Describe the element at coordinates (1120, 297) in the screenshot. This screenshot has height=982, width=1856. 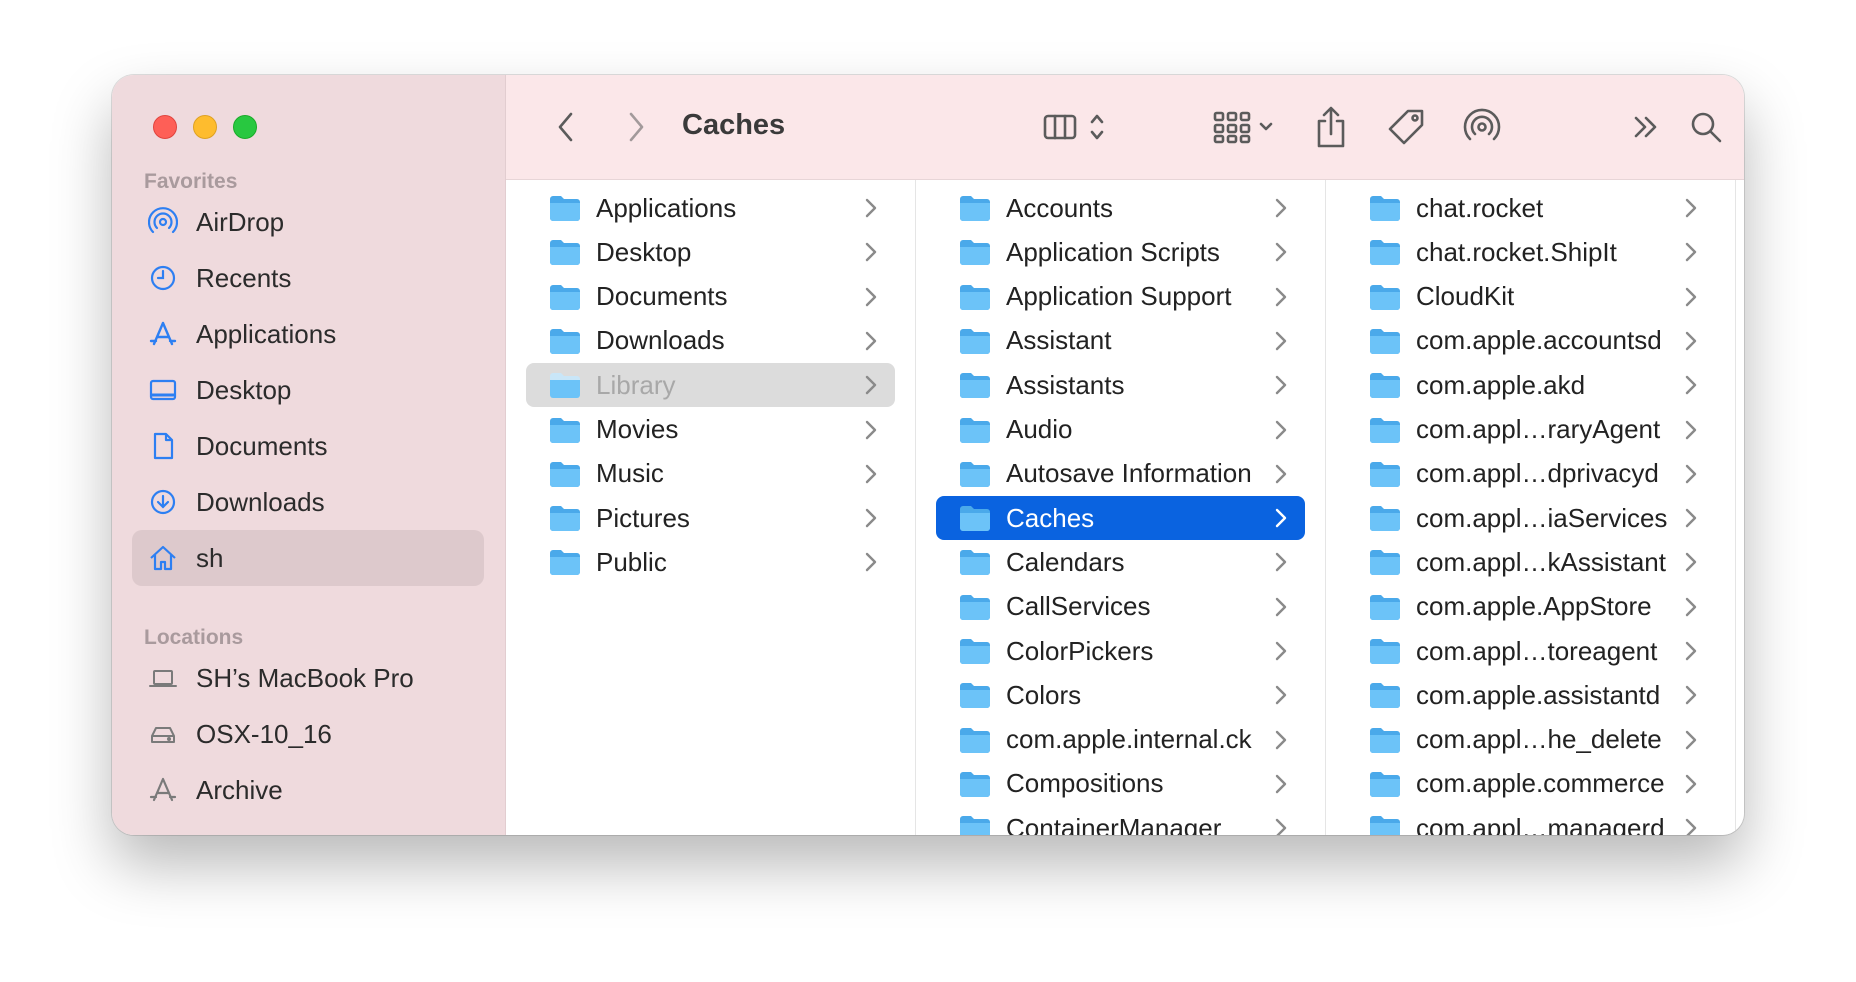
I see `folder-row: Application Support` at that location.